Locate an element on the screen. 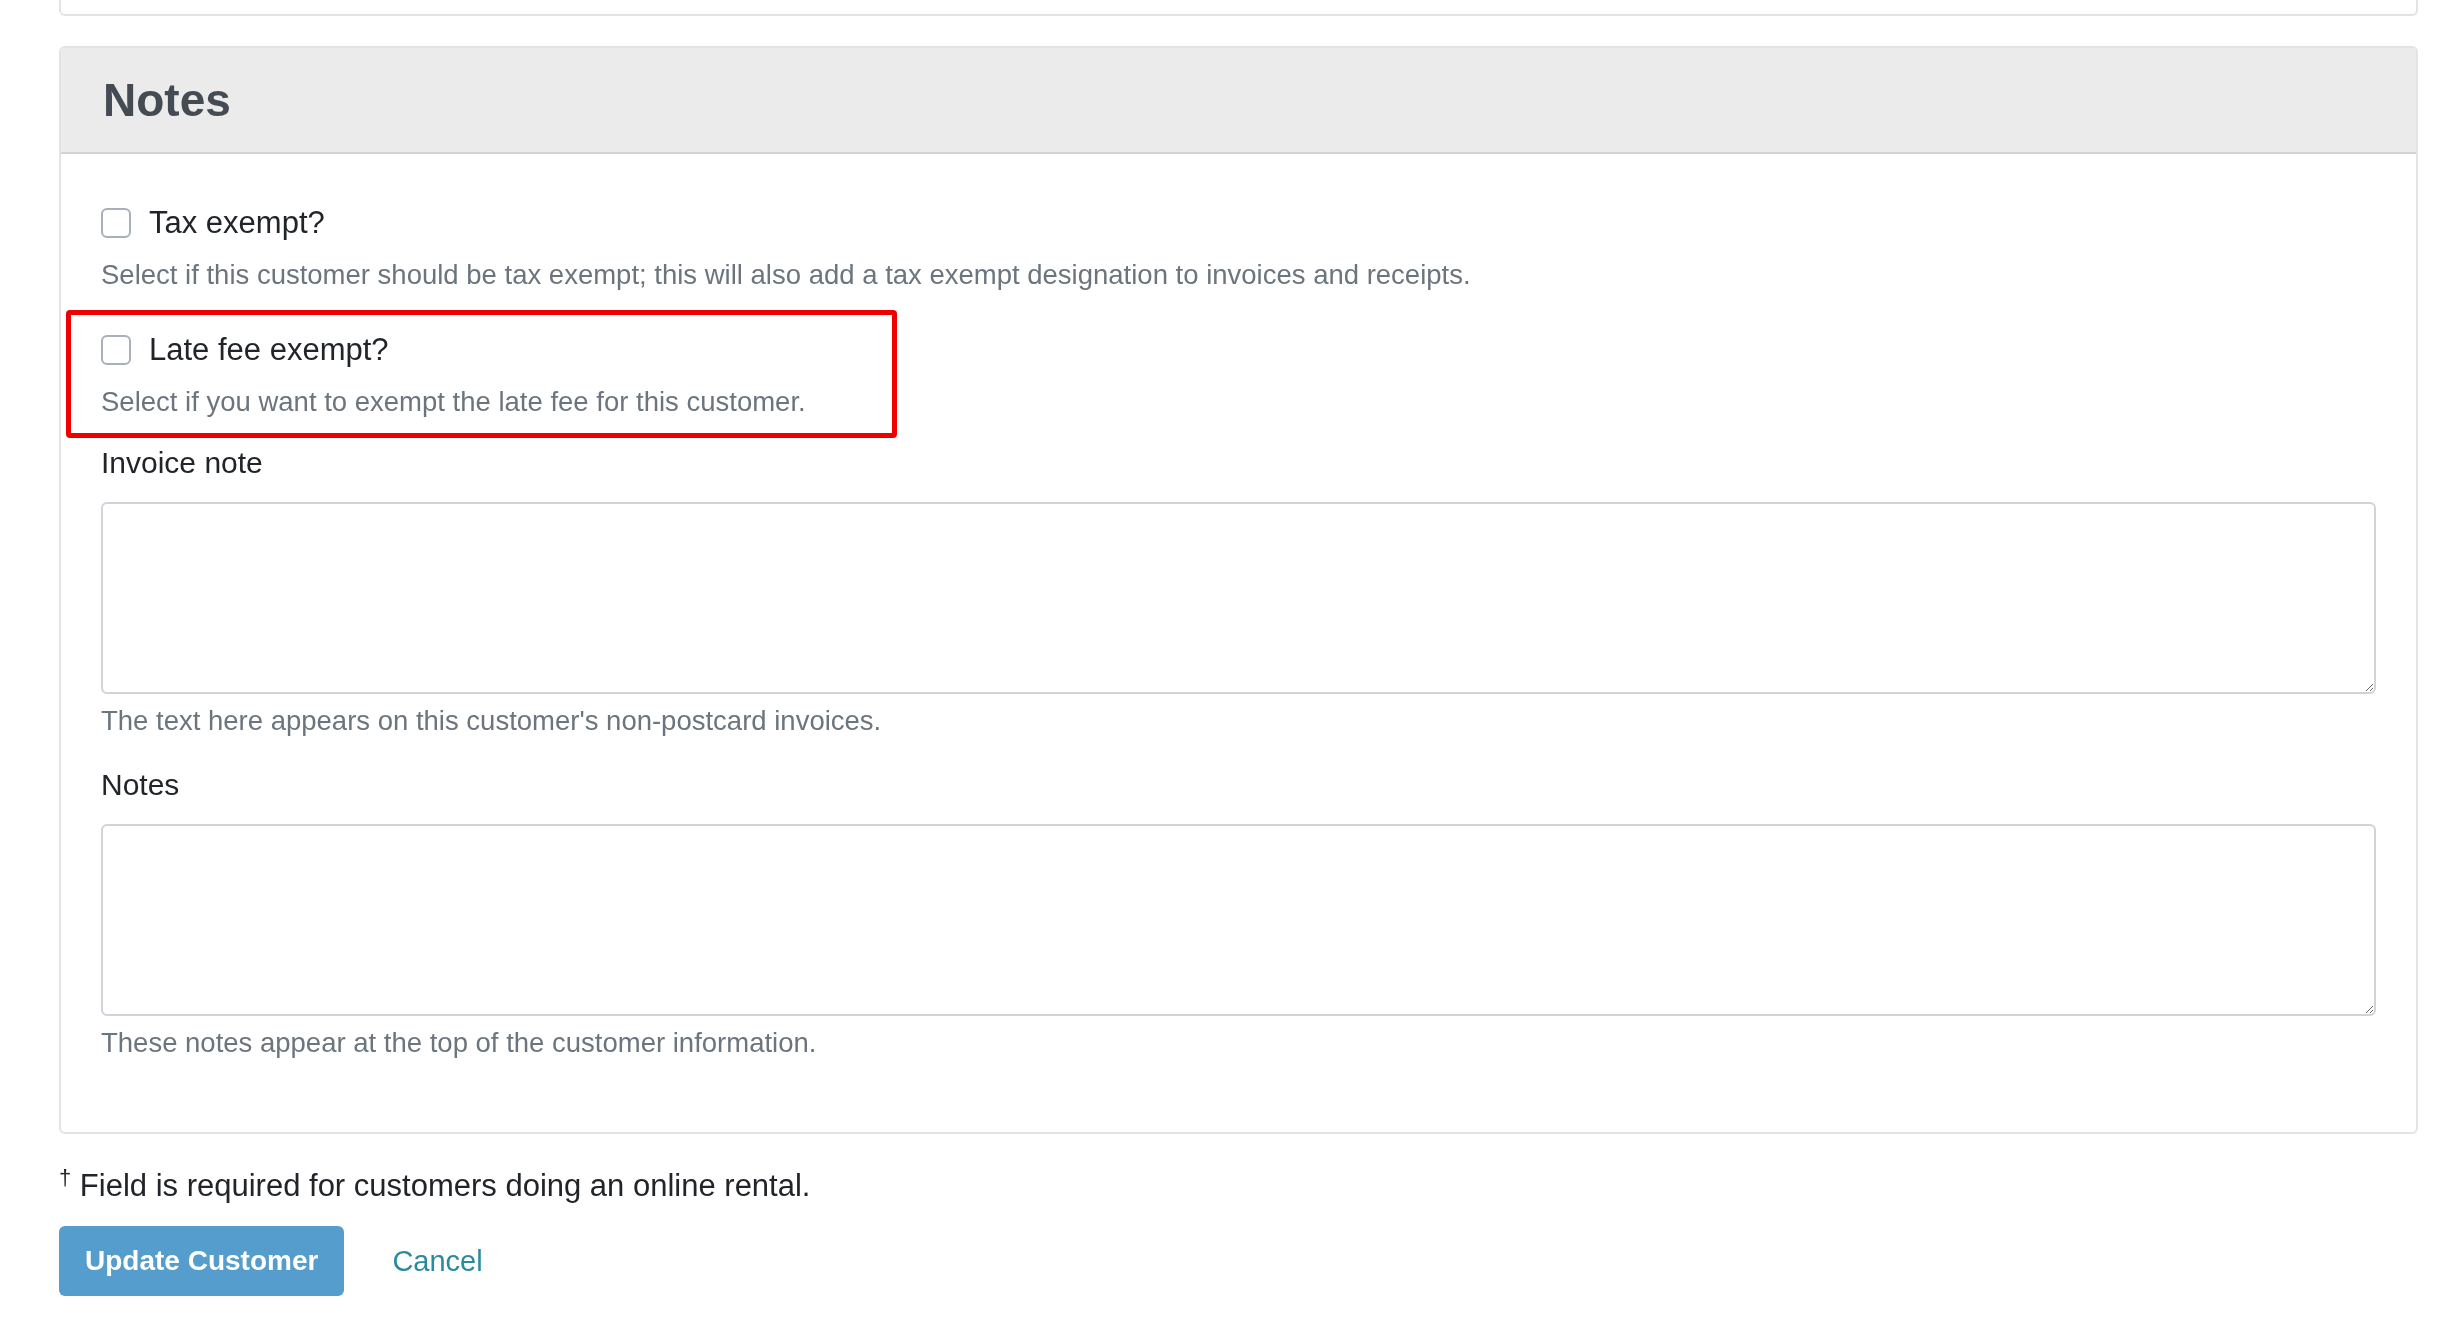 The image size is (2440, 1330). footnote: $^{†}$ Field is required for customers doing an online rental. is located at coordinates (435, 1185).